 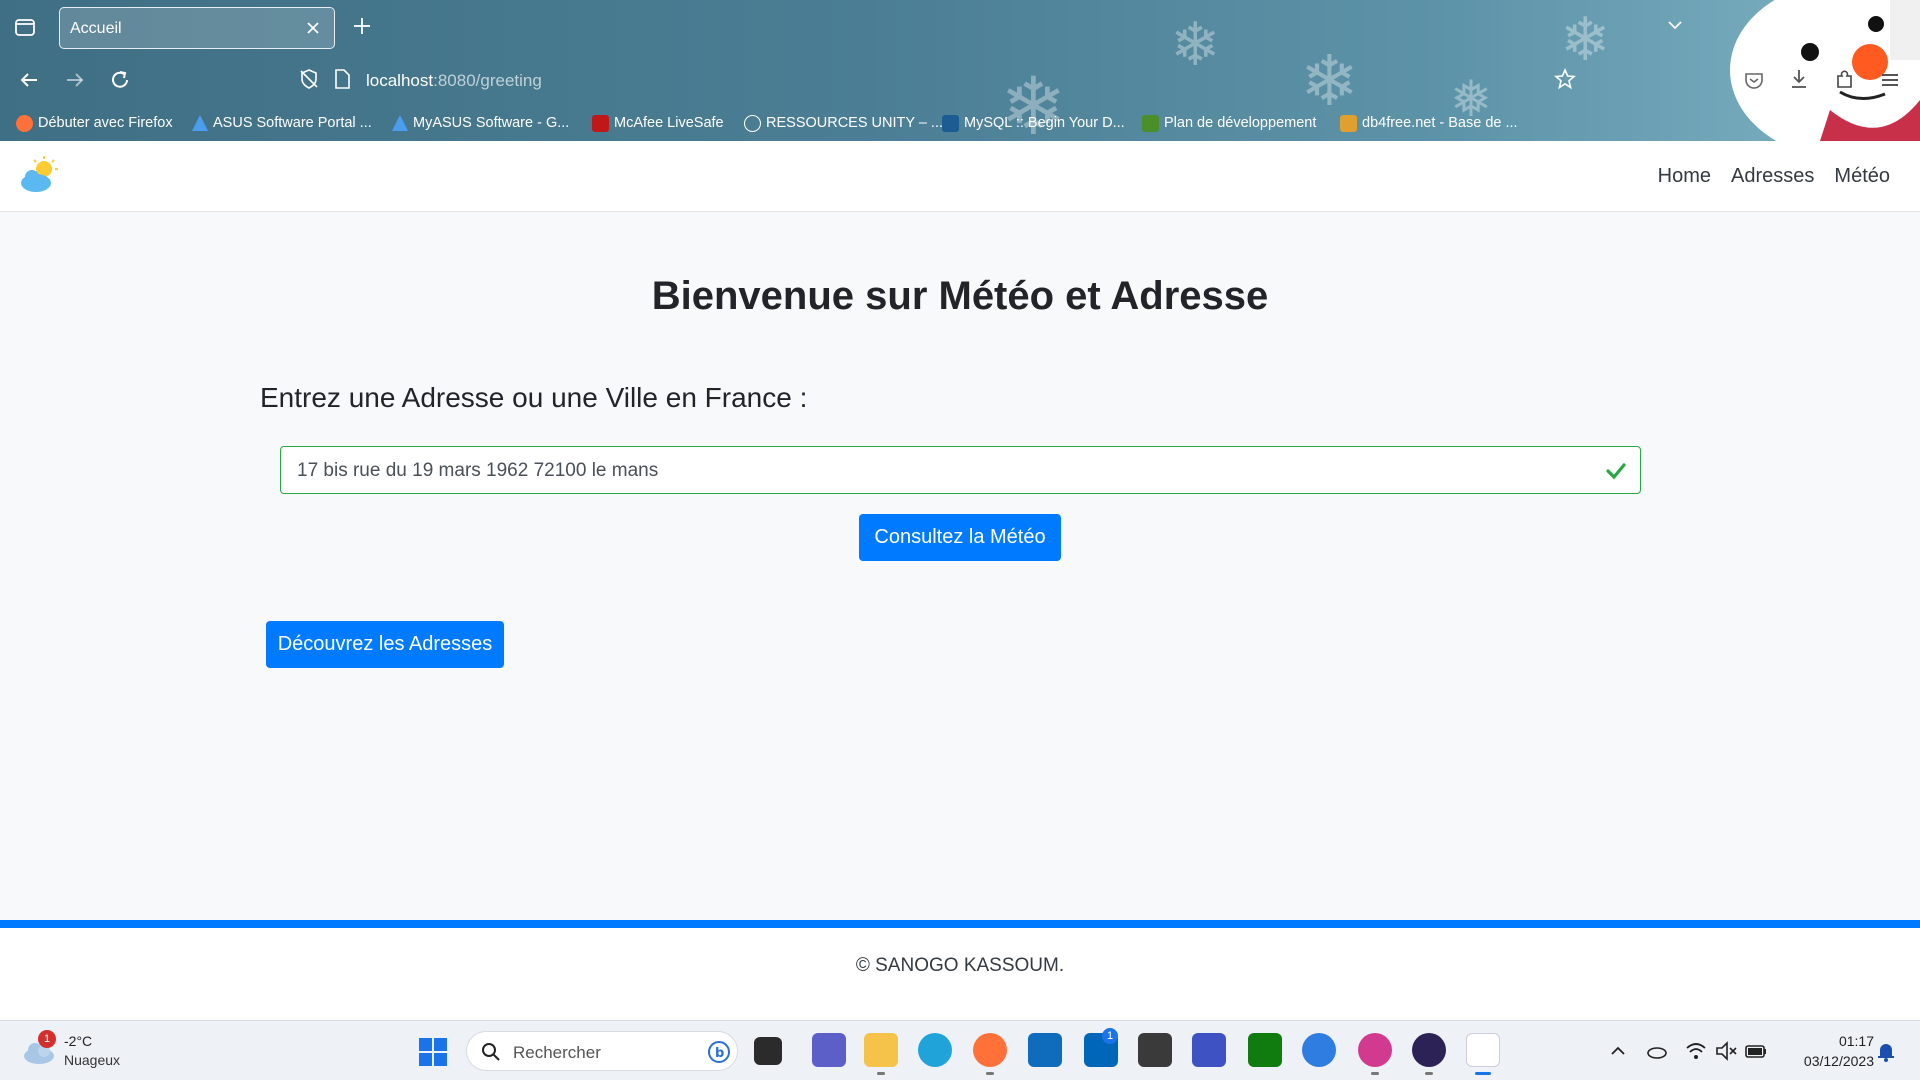 What do you see at coordinates (313, 28) in the screenshot?
I see `close-tab-icon` at bounding box center [313, 28].